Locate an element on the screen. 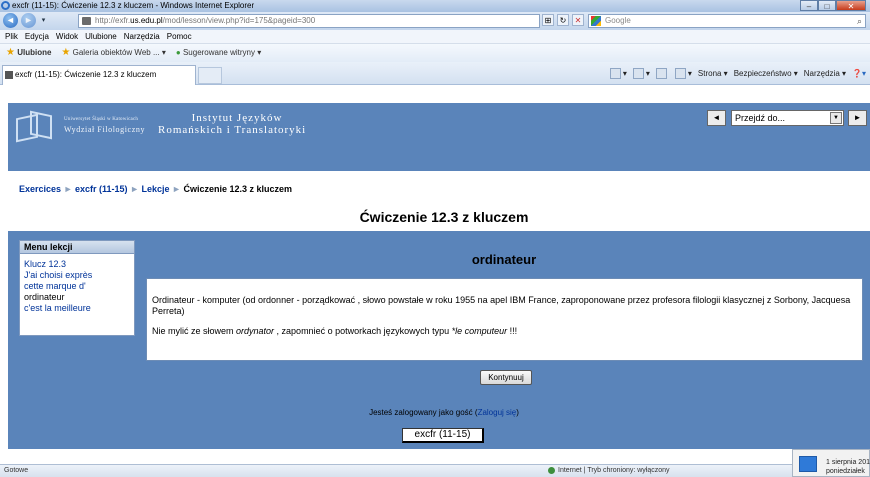  breadcrumb-course: excfr (11-15) is located at coordinates (101, 189).